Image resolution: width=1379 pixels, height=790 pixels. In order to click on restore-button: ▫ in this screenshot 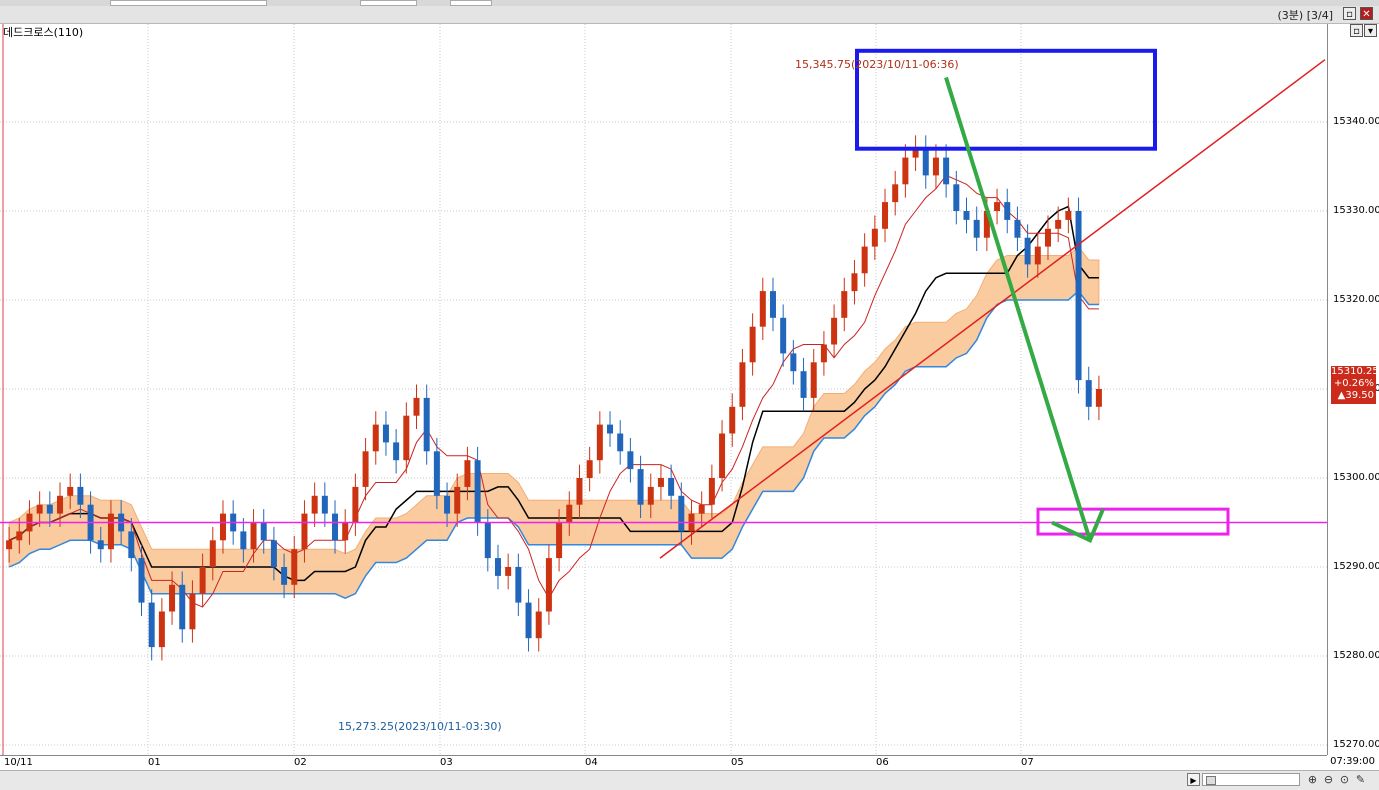, I will do `click(1349, 13)`.